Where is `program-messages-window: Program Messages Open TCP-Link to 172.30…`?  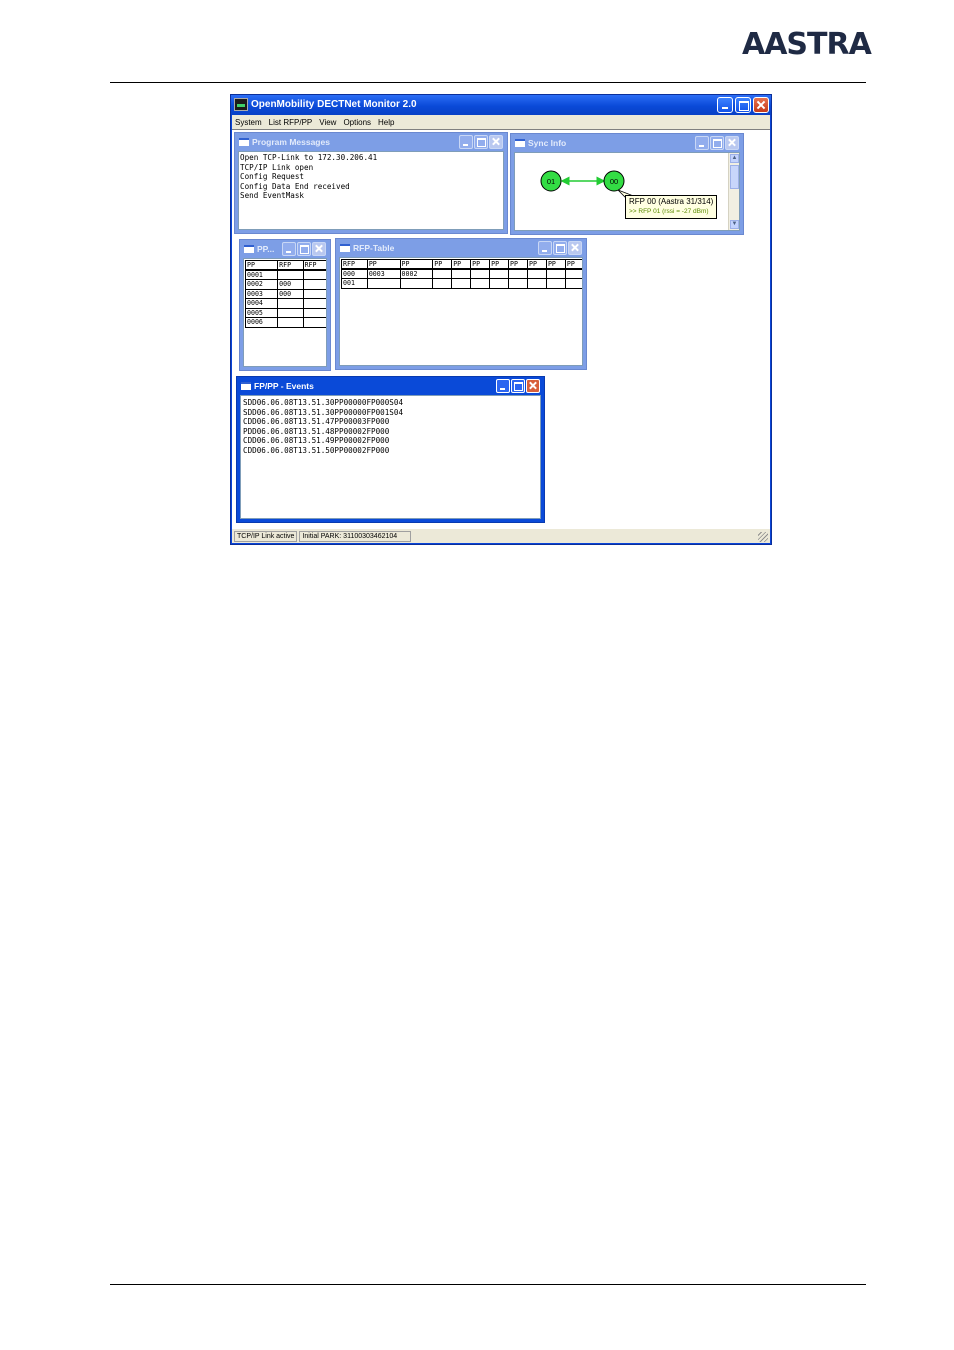 program-messages-window: Program Messages Open TCP-Link to 172.30… is located at coordinates (371, 183).